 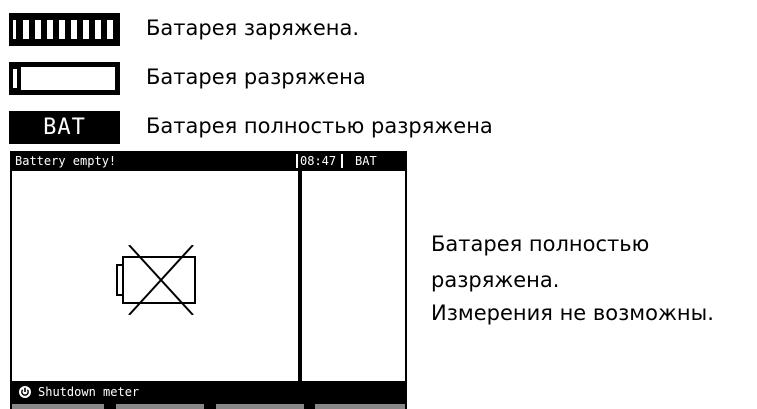 I want to click on side-display-area, so click(x=353, y=276).